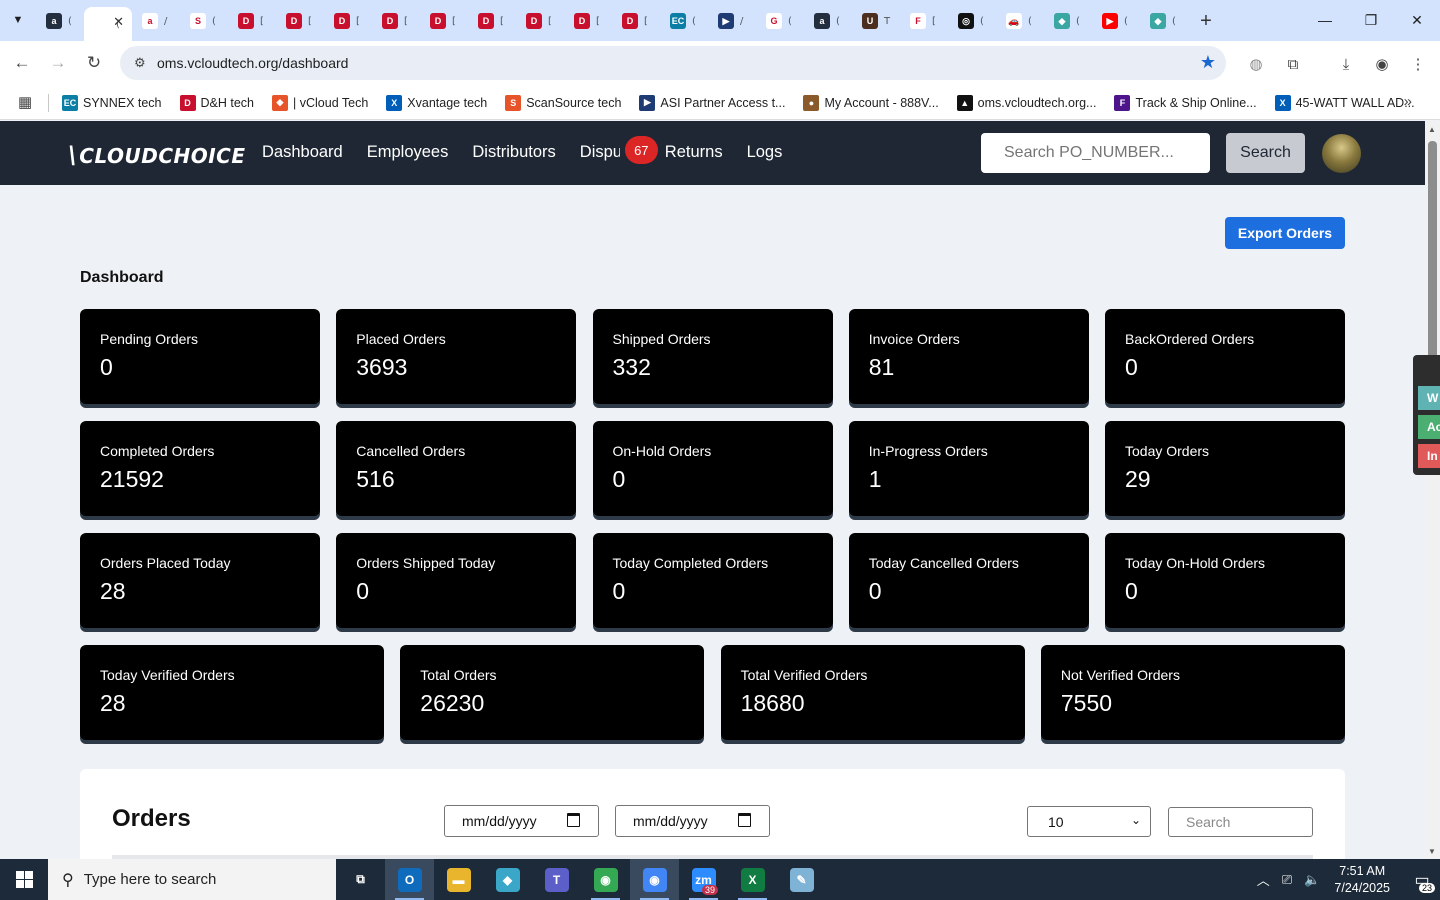 The height and width of the screenshot is (900, 1440). What do you see at coordinates (25, 102) in the screenshot?
I see `apps-grid-icon: ▦` at bounding box center [25, 102].